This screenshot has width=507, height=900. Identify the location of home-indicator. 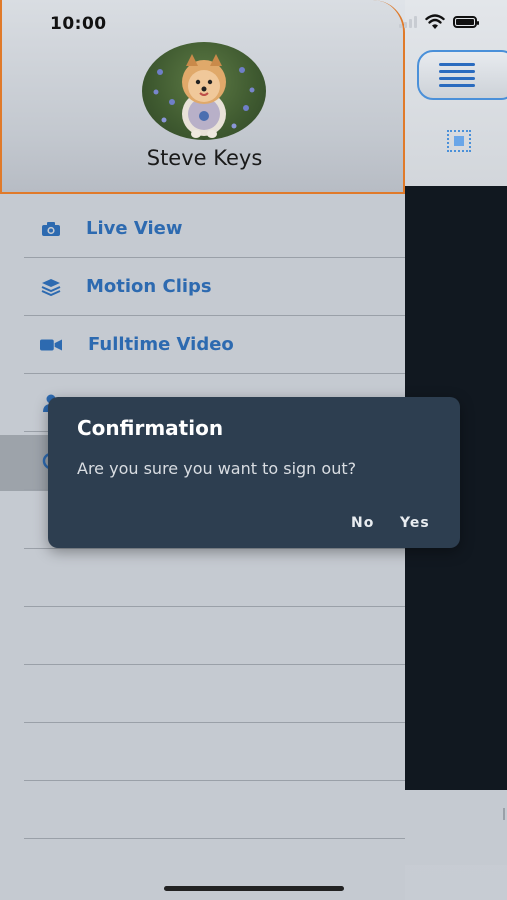
(254, 888).